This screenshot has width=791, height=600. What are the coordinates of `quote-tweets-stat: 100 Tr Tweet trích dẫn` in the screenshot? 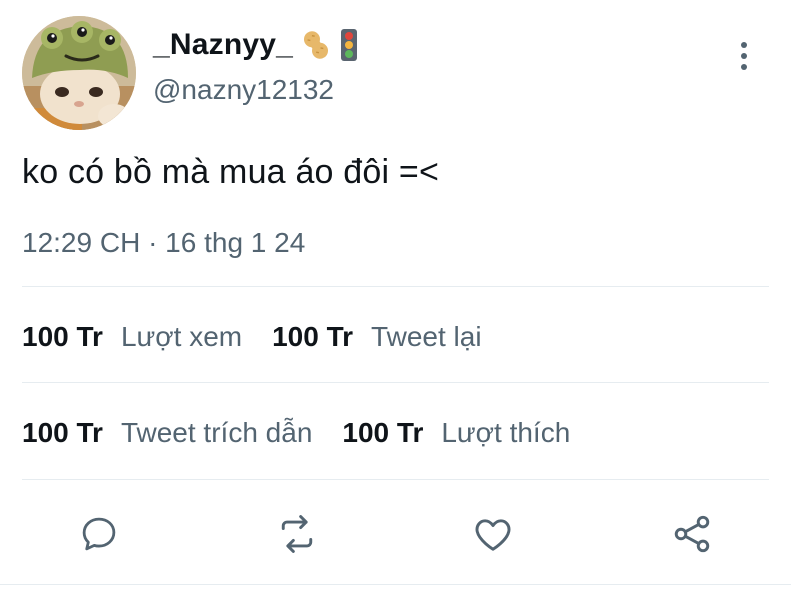 It's located at (167, 433).